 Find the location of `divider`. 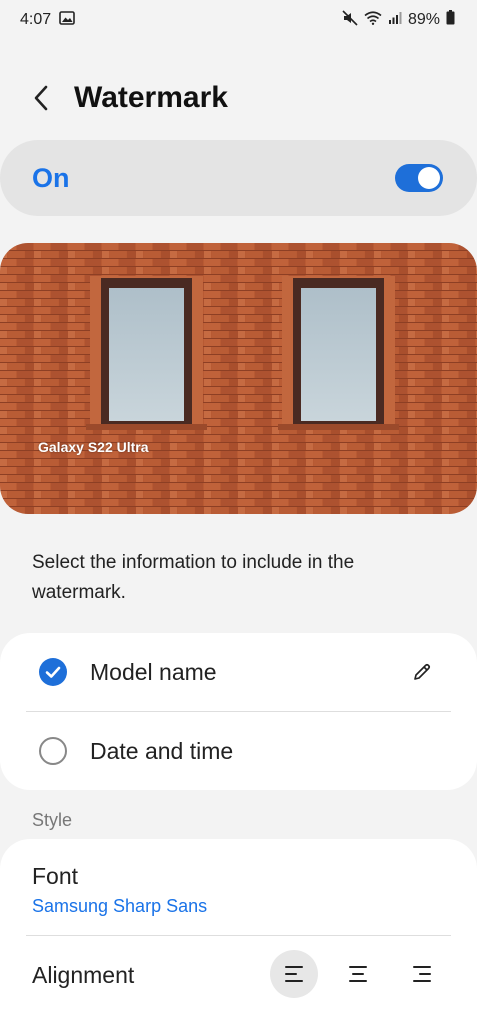

divider is located at coordinates (238, 711).